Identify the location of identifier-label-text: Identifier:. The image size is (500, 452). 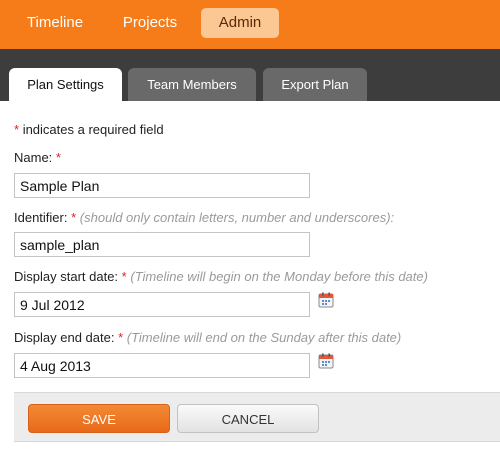
(41, 217).